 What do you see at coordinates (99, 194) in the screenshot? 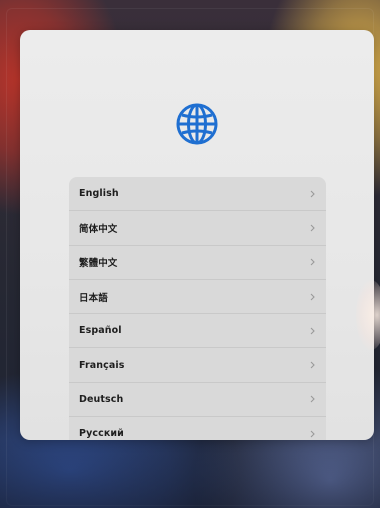
I see `language-label: English` at bounding box center [99, 194].